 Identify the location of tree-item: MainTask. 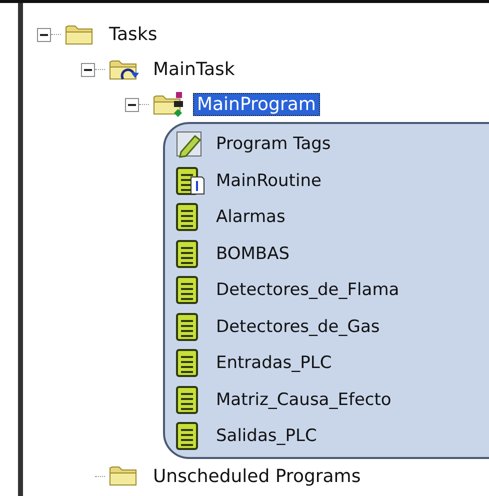
(194, 69).